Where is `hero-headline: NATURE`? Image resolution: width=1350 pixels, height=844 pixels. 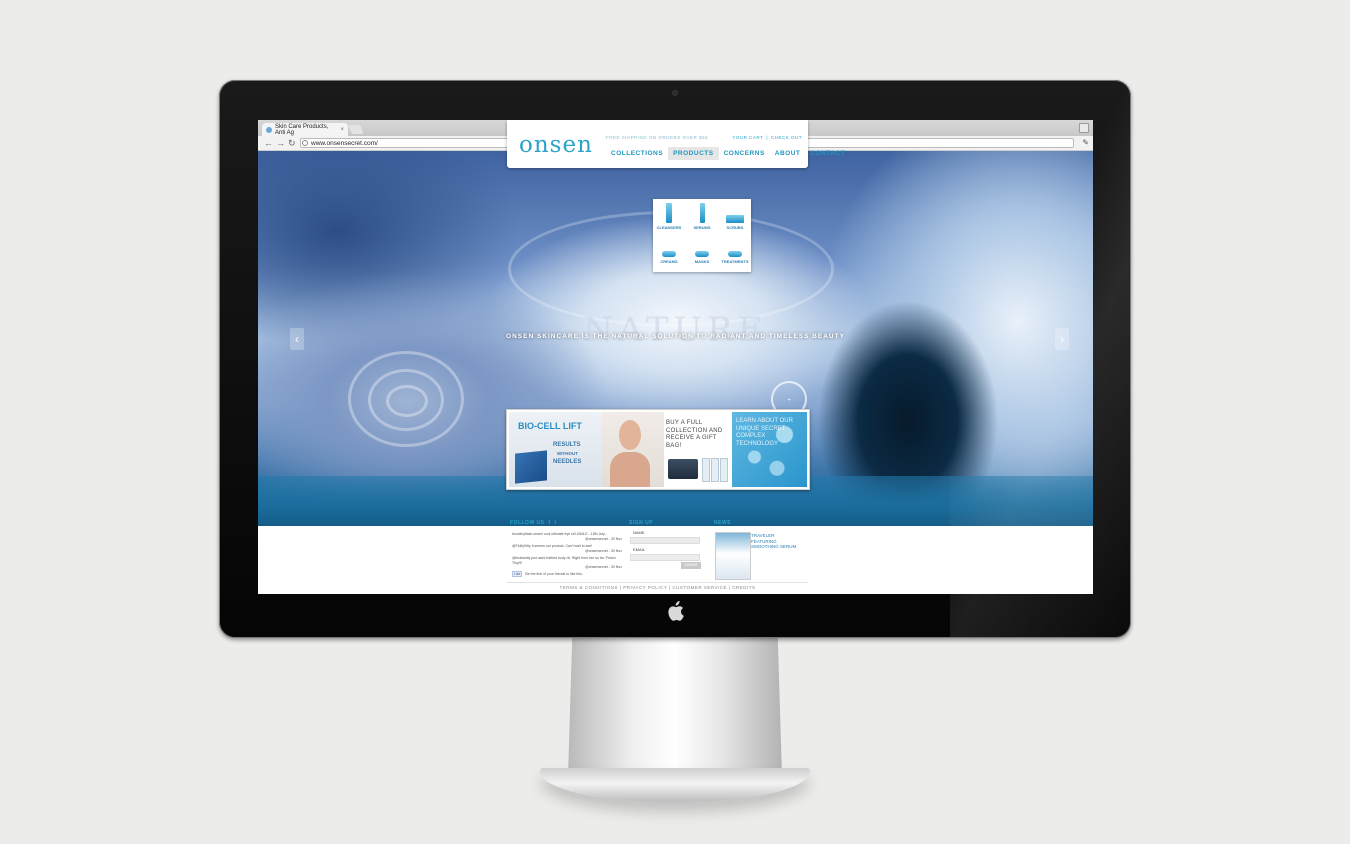
hero-headline: NATURE is located at coordinates (675, 330).